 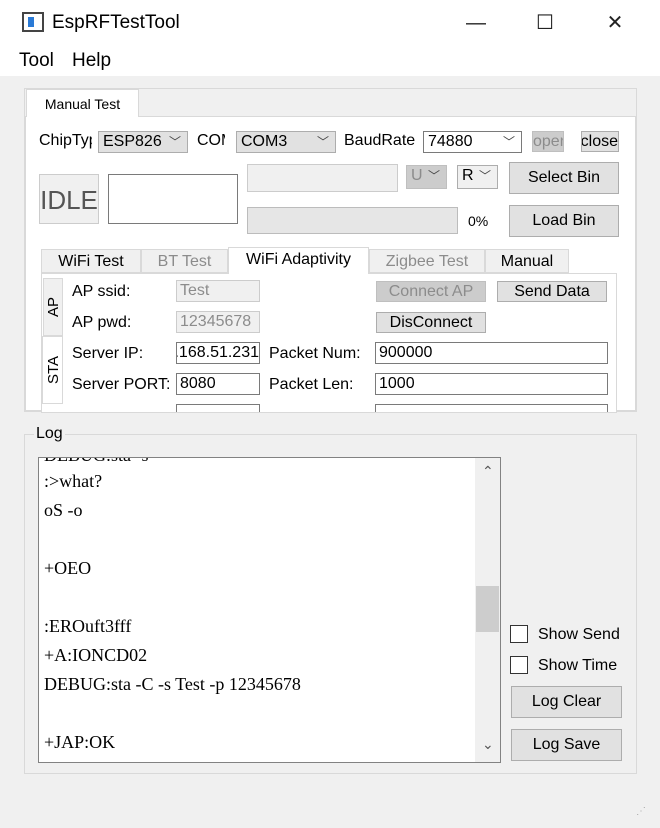 What do you see at coordinates (322, 178) in the screenshot?
I see `bin-path-field` at bounding box center [322, 178].